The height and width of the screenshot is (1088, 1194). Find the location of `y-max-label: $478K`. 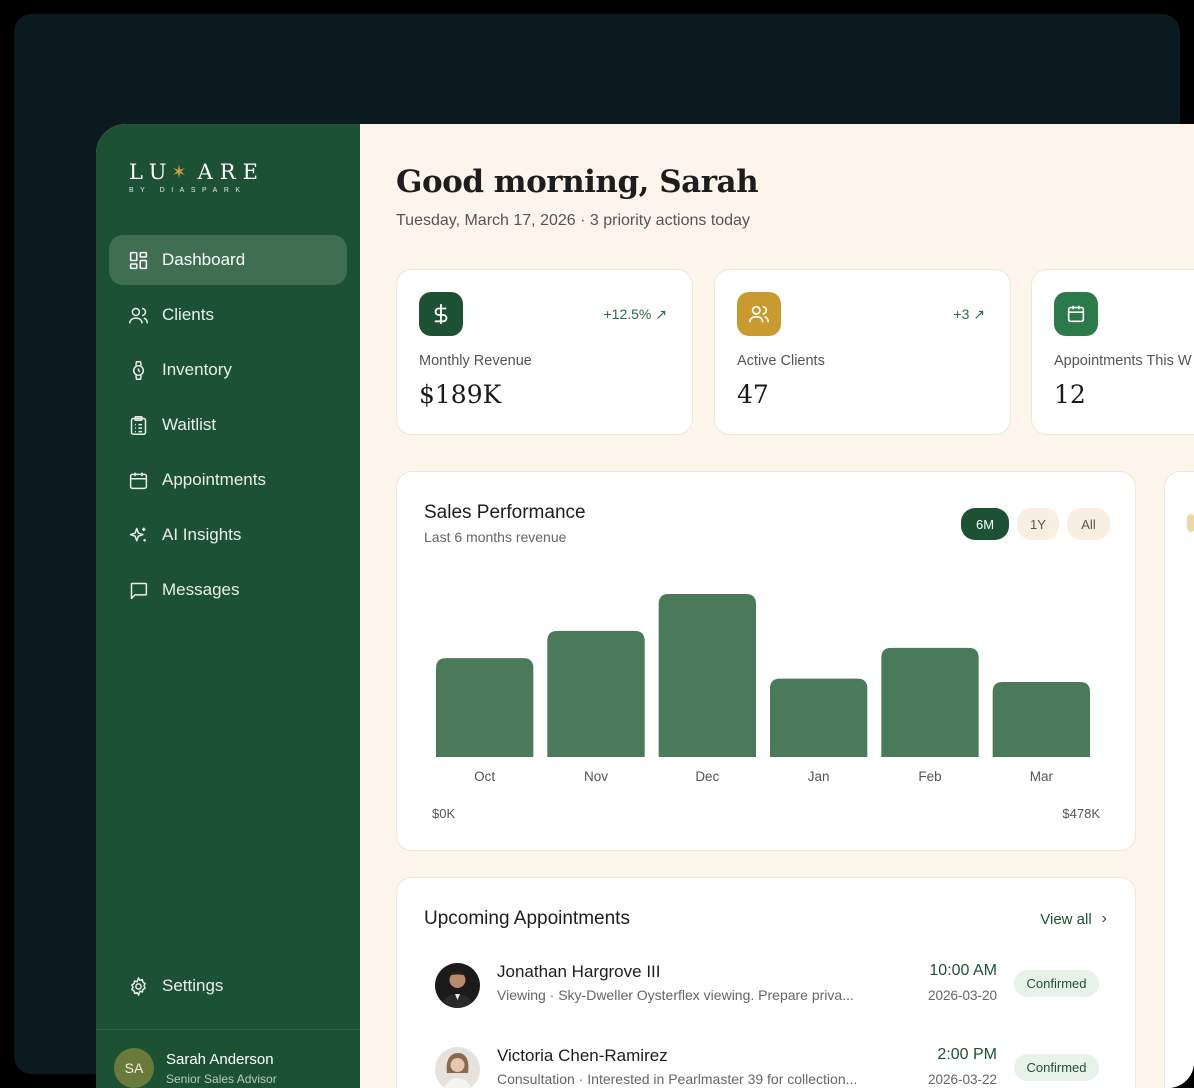

y-max-label: $478K is located at coordinates (1081, 813).